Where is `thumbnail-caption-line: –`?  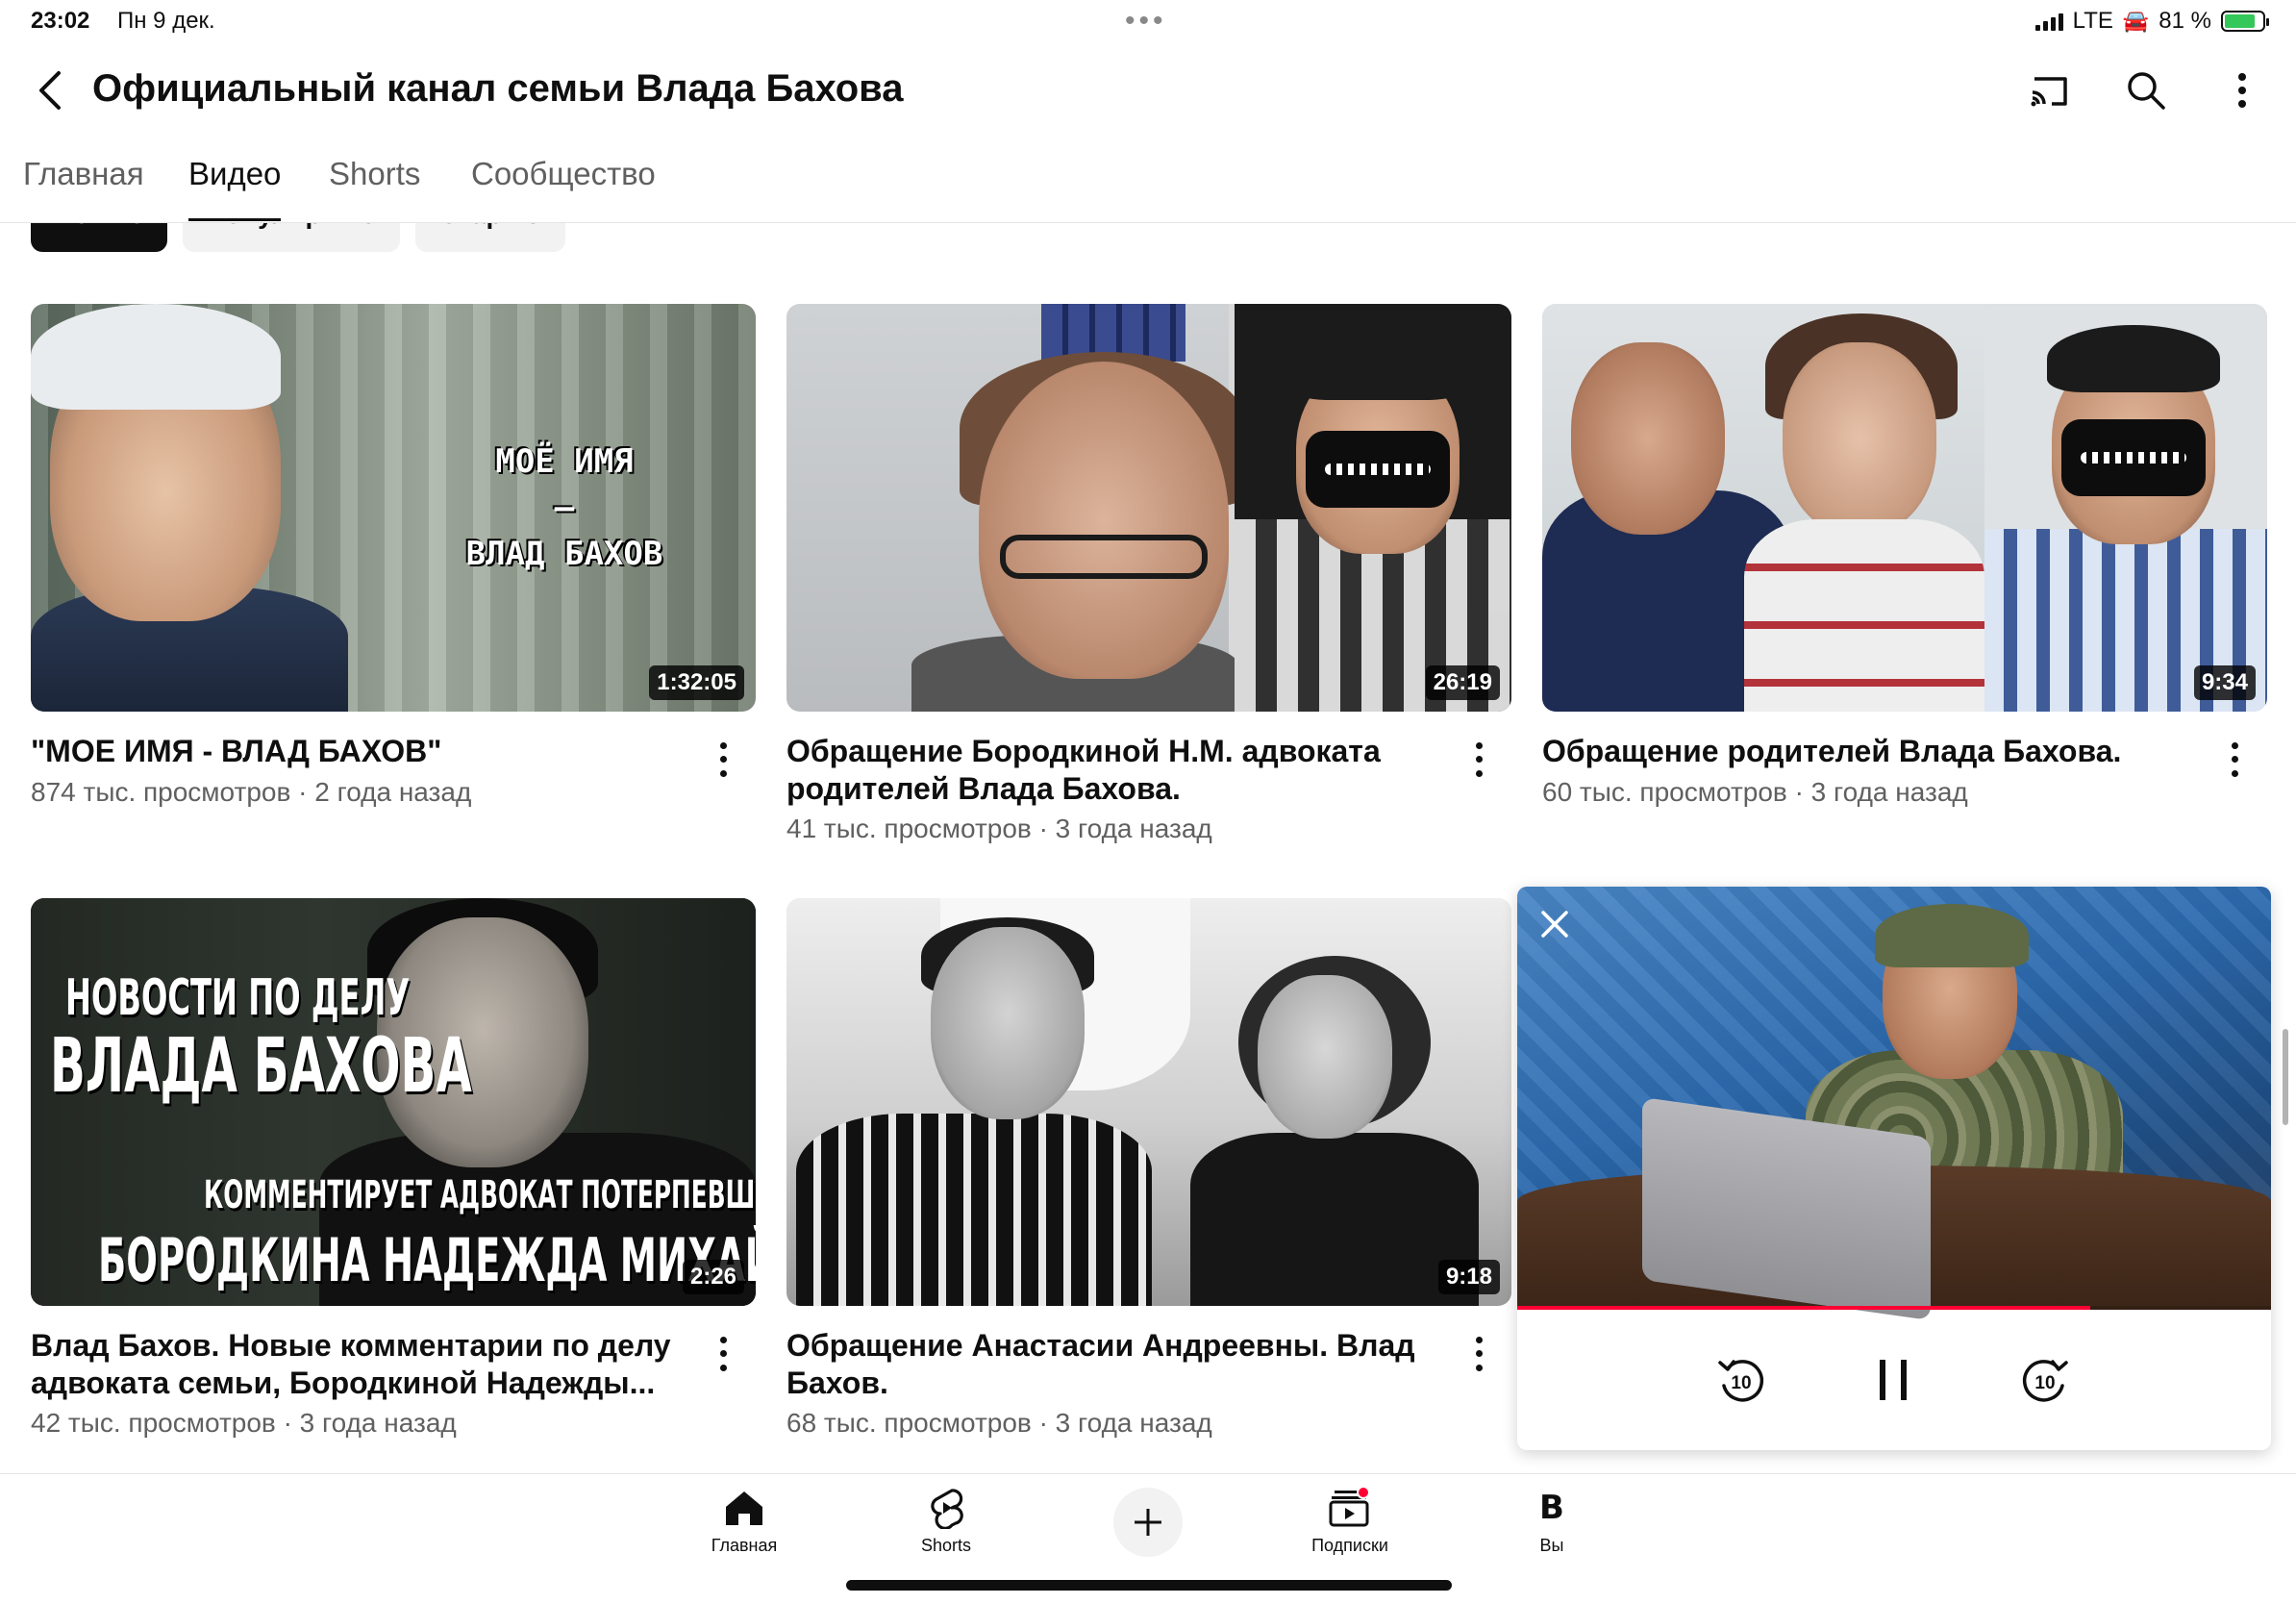 thumbnail-caption-line: – is located at coordinates (564, 508).